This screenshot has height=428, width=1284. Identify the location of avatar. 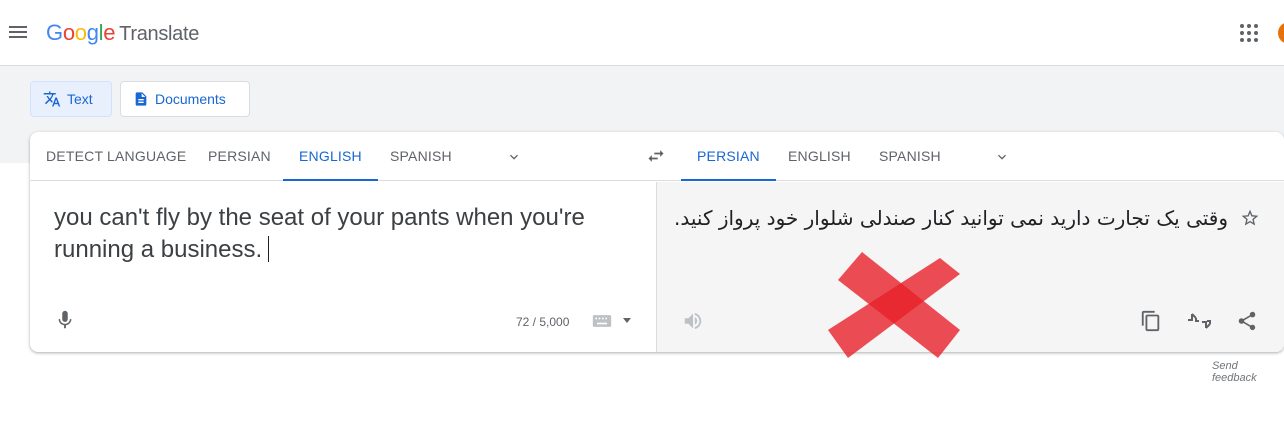
(1281, 33).